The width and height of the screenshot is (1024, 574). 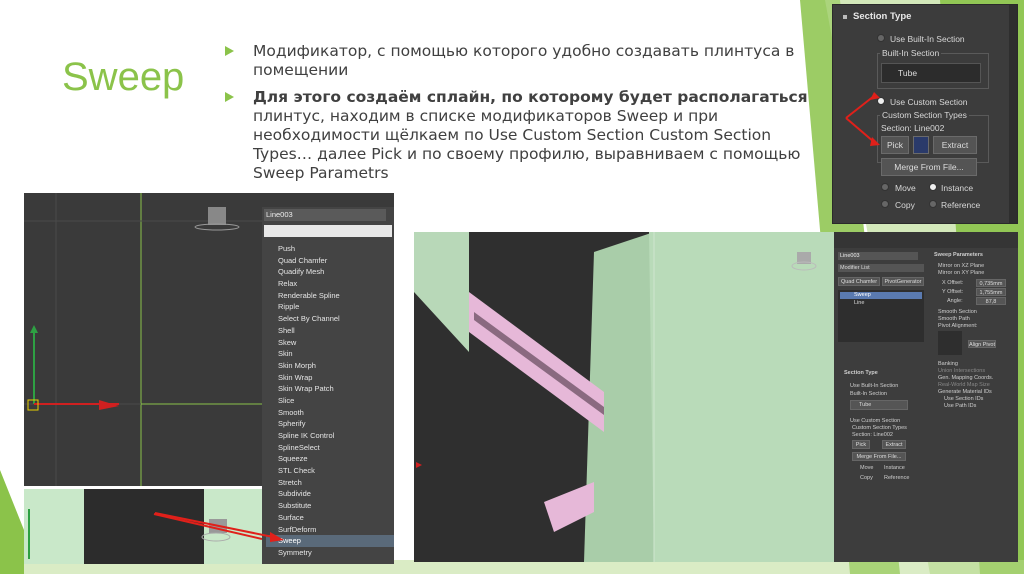 I want to click on viewport-grid, so click(x=143, y=339).